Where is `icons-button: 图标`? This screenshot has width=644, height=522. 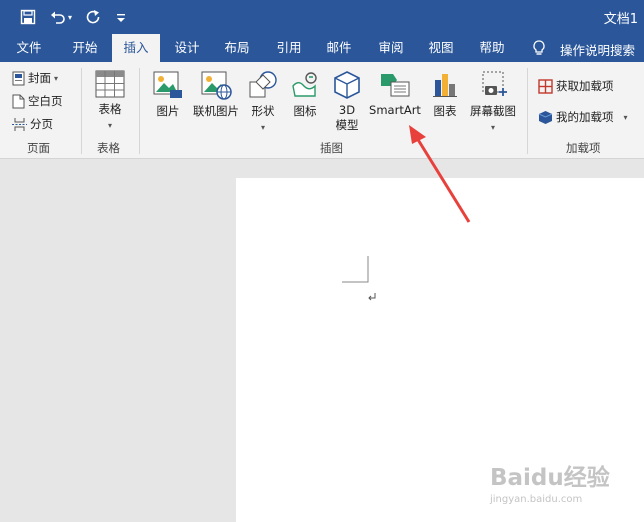
icons-button: 图标 is located at coordinates (305, 94).